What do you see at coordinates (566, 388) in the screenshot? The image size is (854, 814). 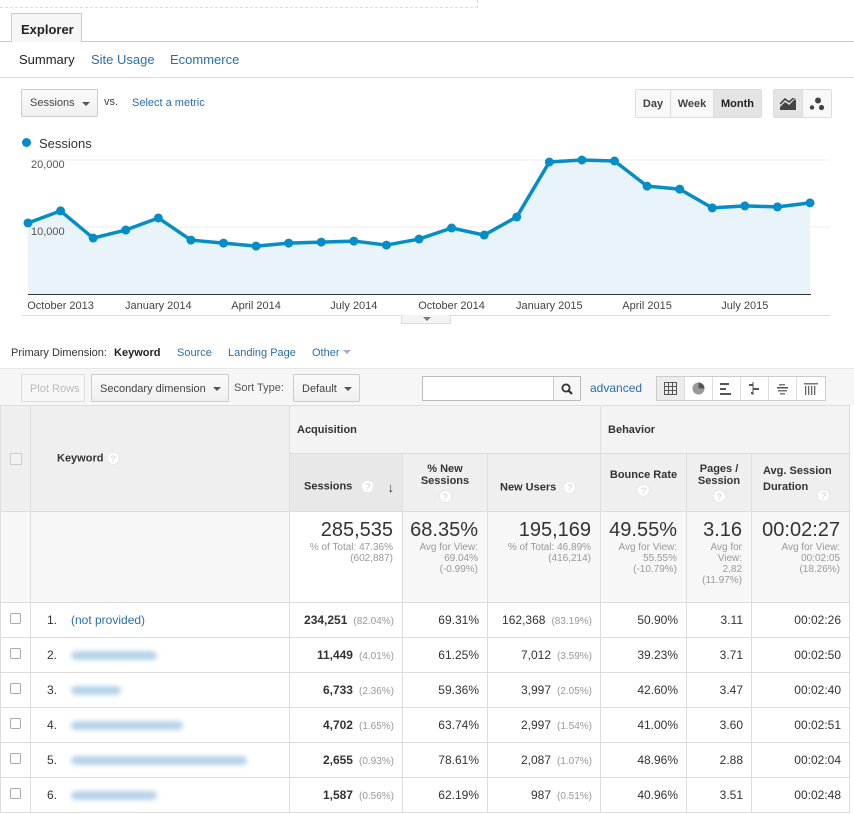 I see `search-button` at bounding box center [566, 388].